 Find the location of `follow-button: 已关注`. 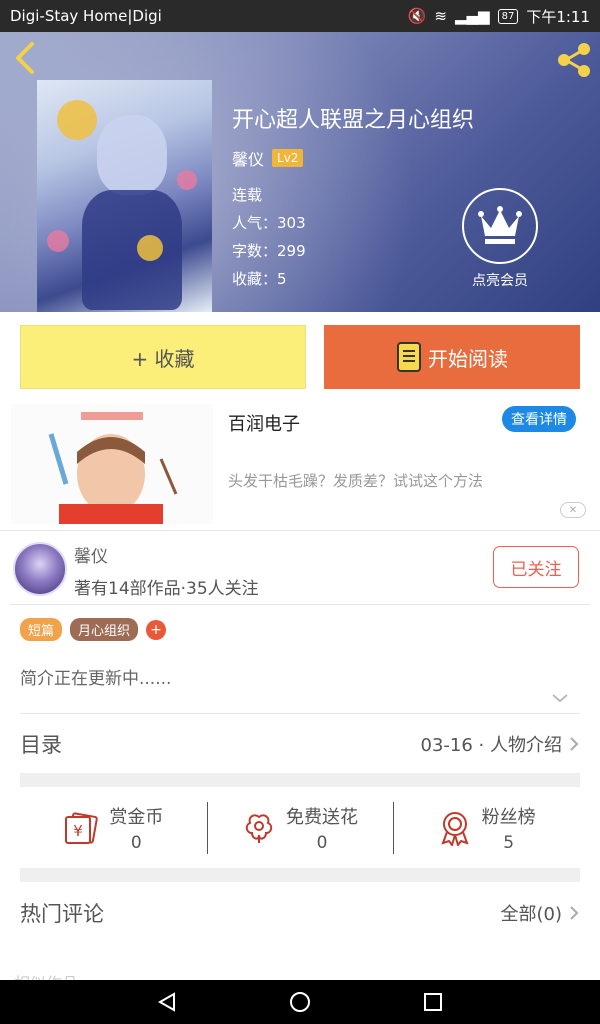

follow-button: 已关注 is located at coordinates (536, 567).